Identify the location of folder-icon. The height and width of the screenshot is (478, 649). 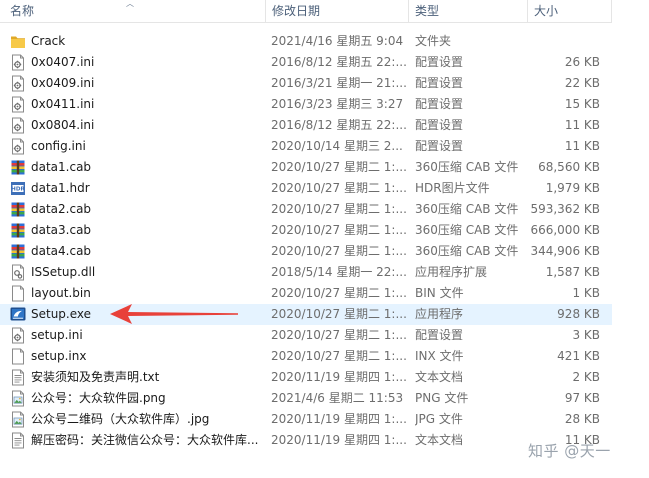
(18, 41).